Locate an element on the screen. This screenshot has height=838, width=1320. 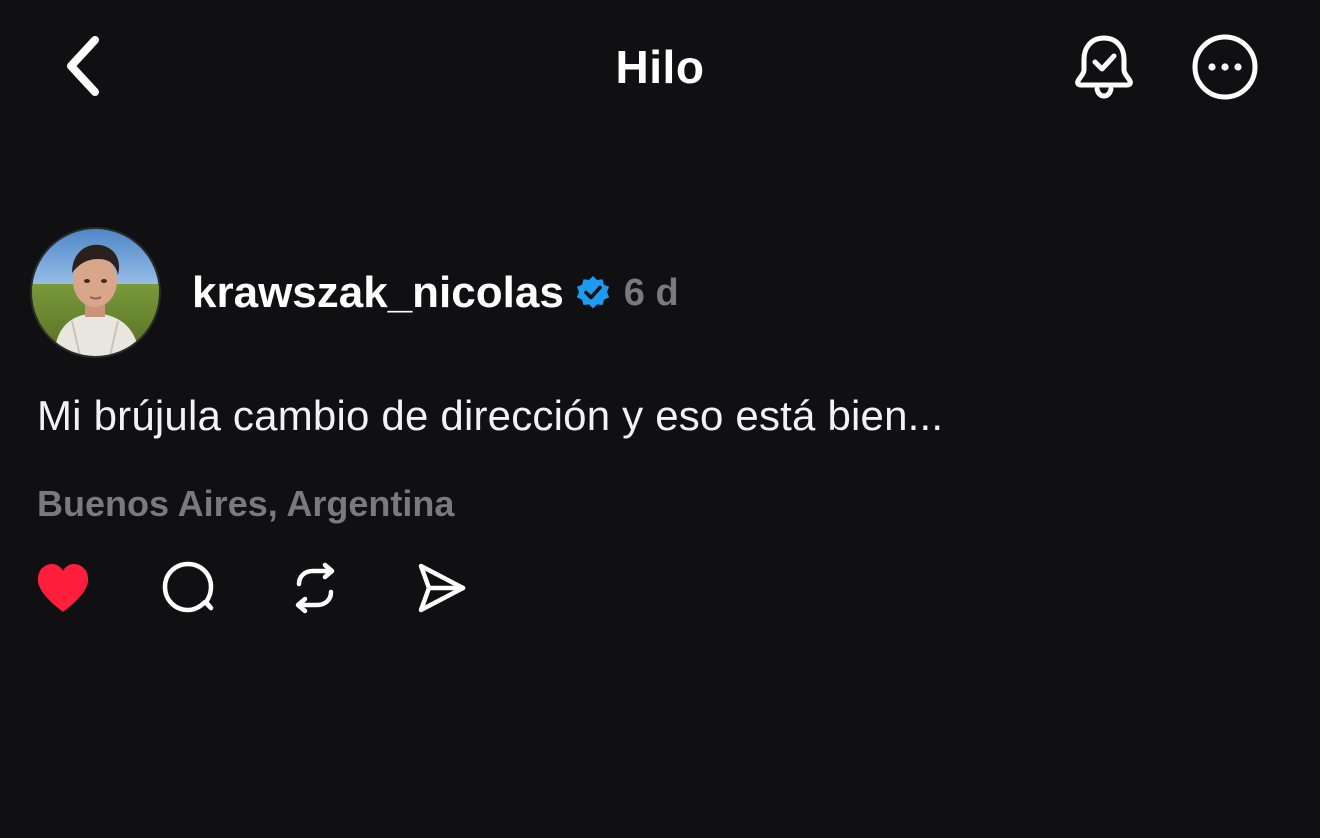
repost-button is located at coordinates (315, 588).